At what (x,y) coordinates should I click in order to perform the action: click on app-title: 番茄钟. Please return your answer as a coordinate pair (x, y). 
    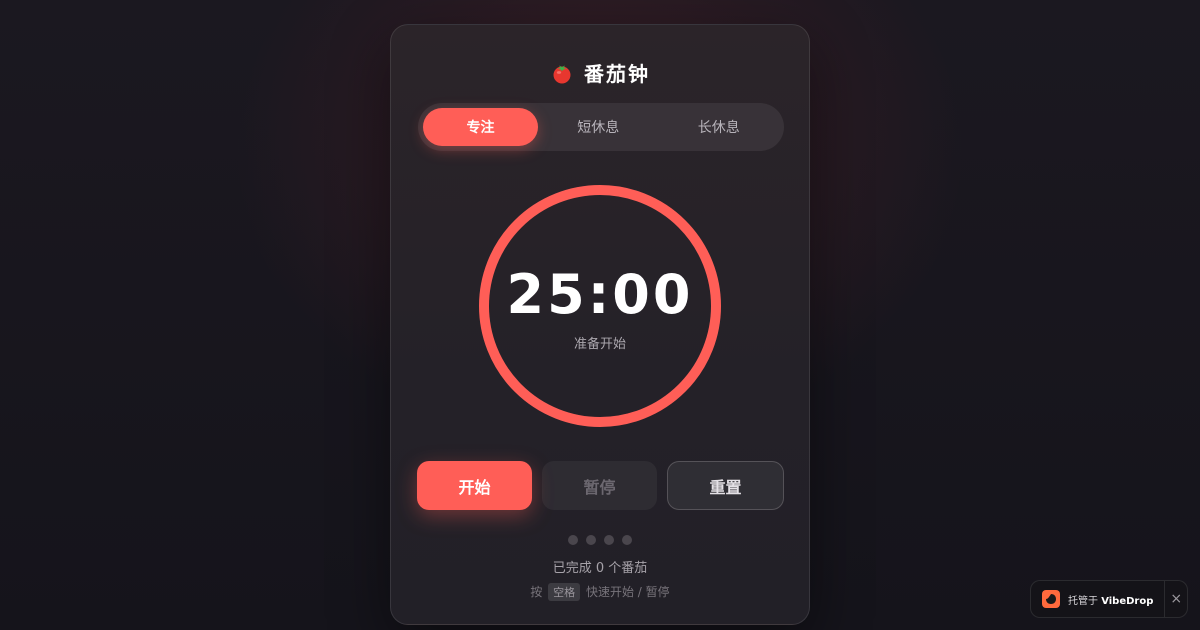
    Looking at the image, I should click on (617, 74).